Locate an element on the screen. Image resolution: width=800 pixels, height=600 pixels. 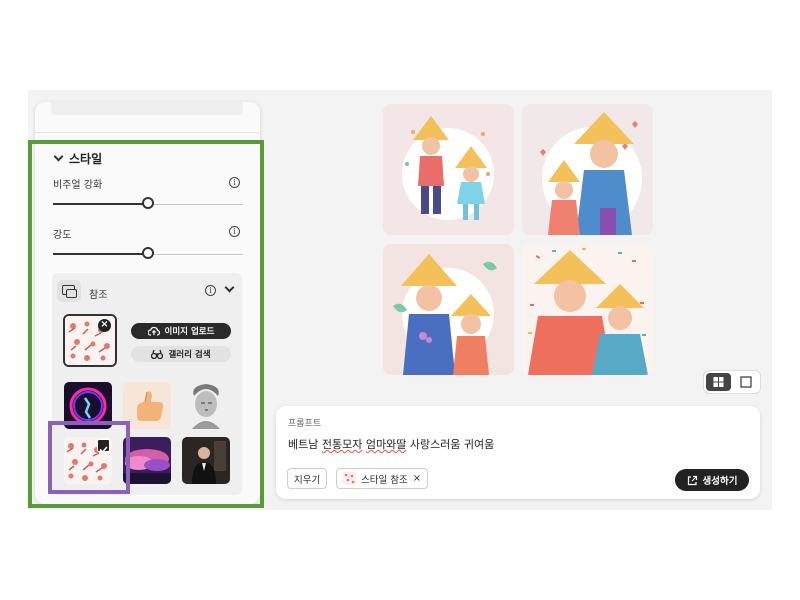
style-reference-chip: 스타일 참조 × is located at coordinates (382, 478).